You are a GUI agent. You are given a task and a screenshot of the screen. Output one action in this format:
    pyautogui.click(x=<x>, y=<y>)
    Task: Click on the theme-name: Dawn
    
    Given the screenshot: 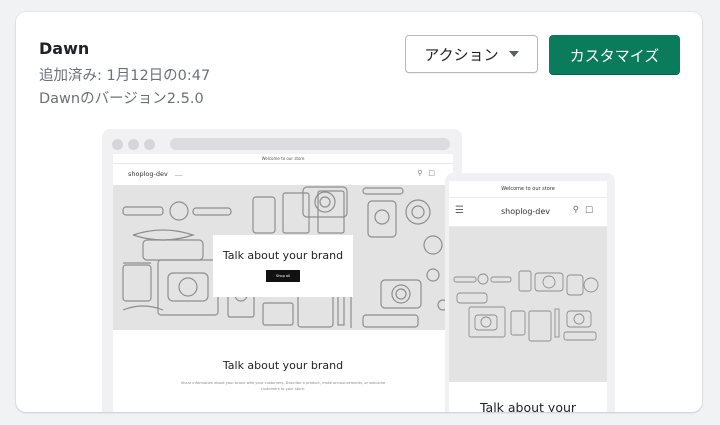 What is the action you would take?
    pyautogui.click(x=64, y=48)
    